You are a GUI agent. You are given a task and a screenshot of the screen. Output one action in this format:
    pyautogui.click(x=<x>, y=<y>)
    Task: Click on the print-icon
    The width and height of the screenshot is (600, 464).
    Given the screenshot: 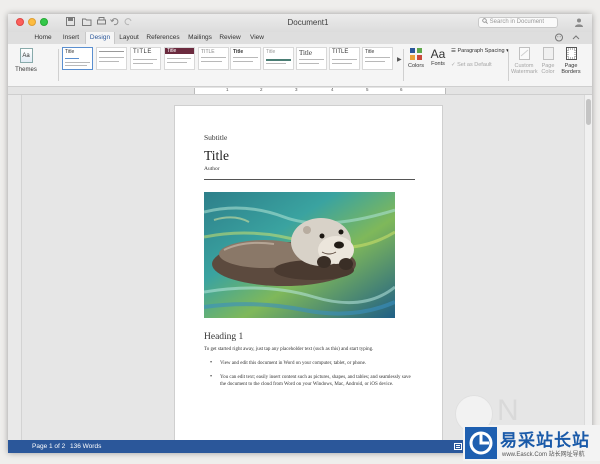 What is the action you would take?
    pyautogui.click(x=101, y=21)
    